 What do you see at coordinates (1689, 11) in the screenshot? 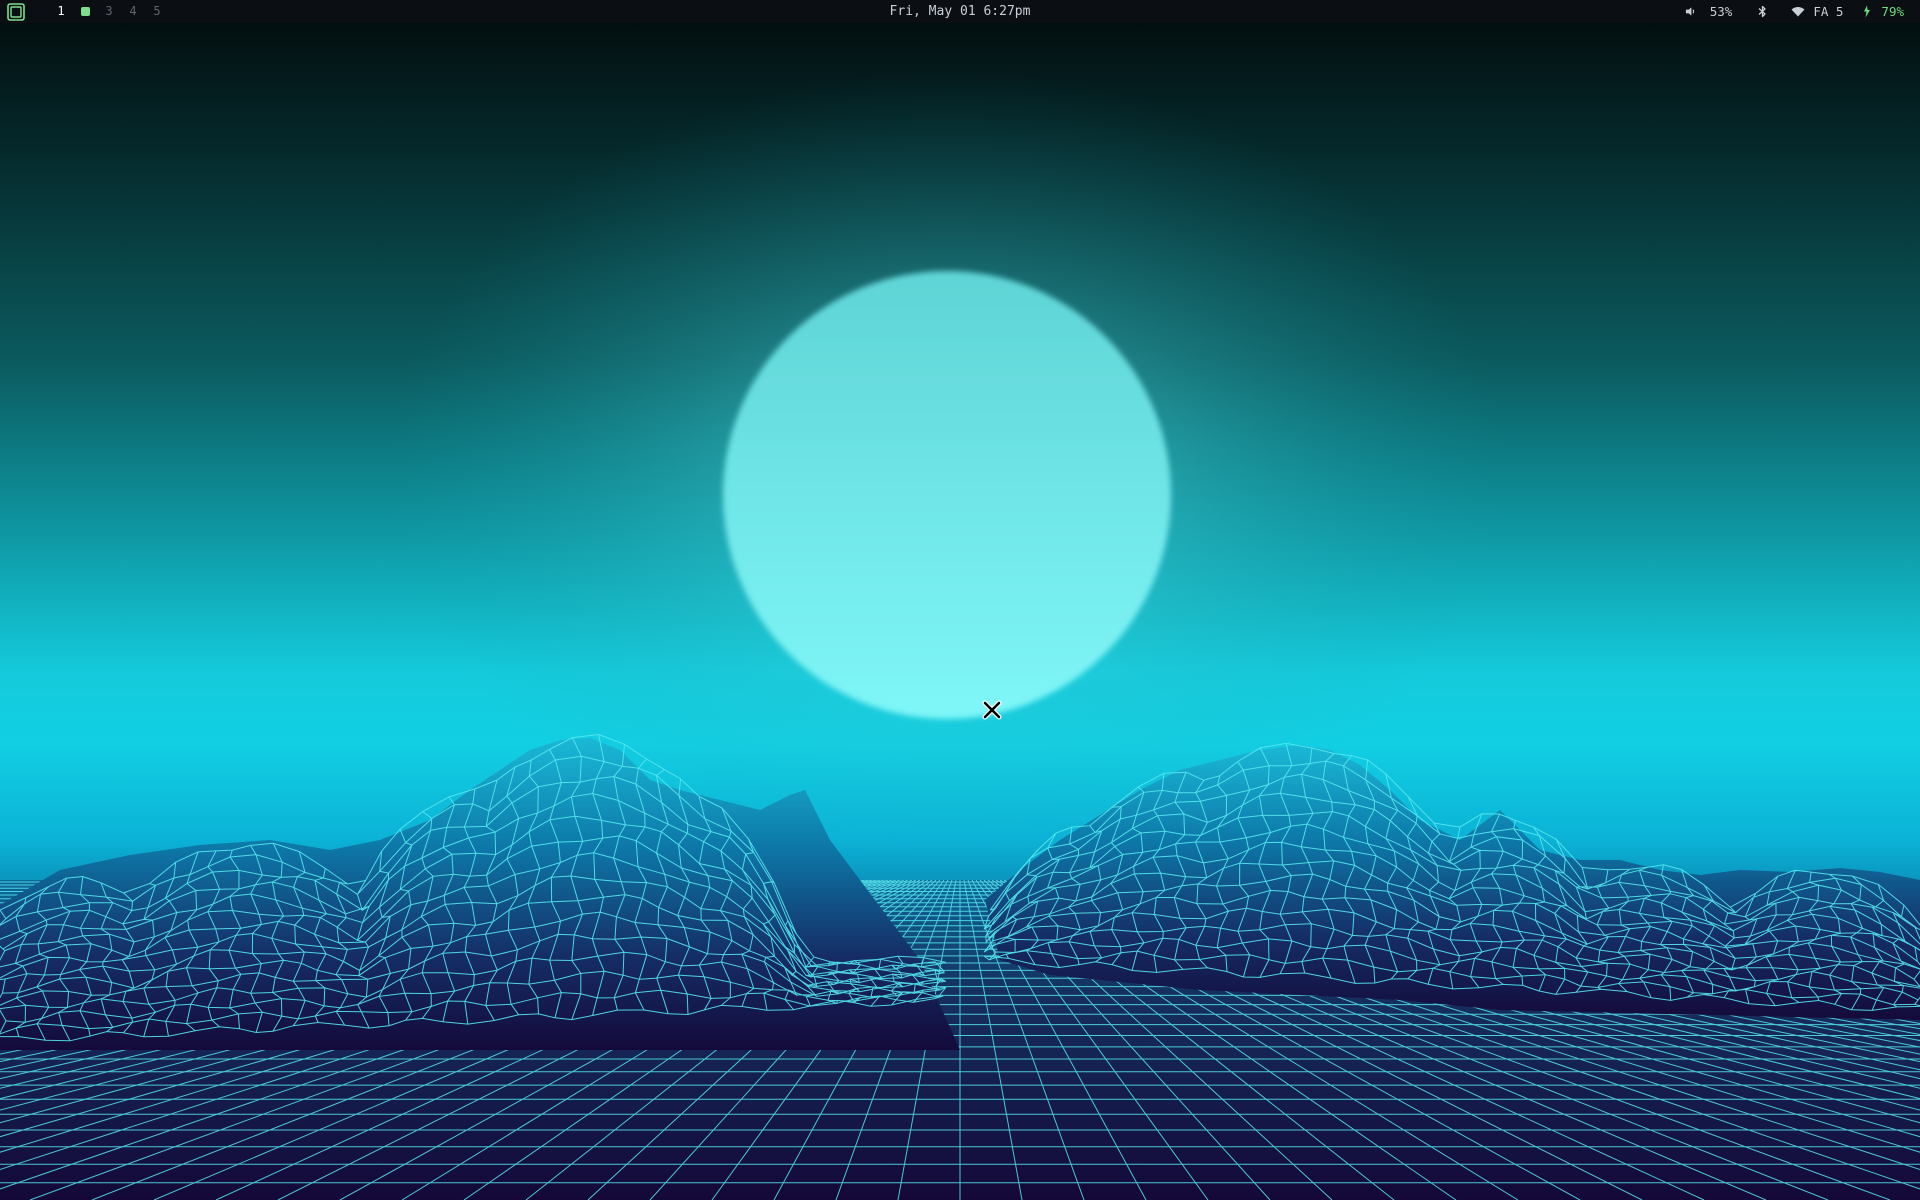
I see `speaker-icon` at bounding box center [1689, 11].